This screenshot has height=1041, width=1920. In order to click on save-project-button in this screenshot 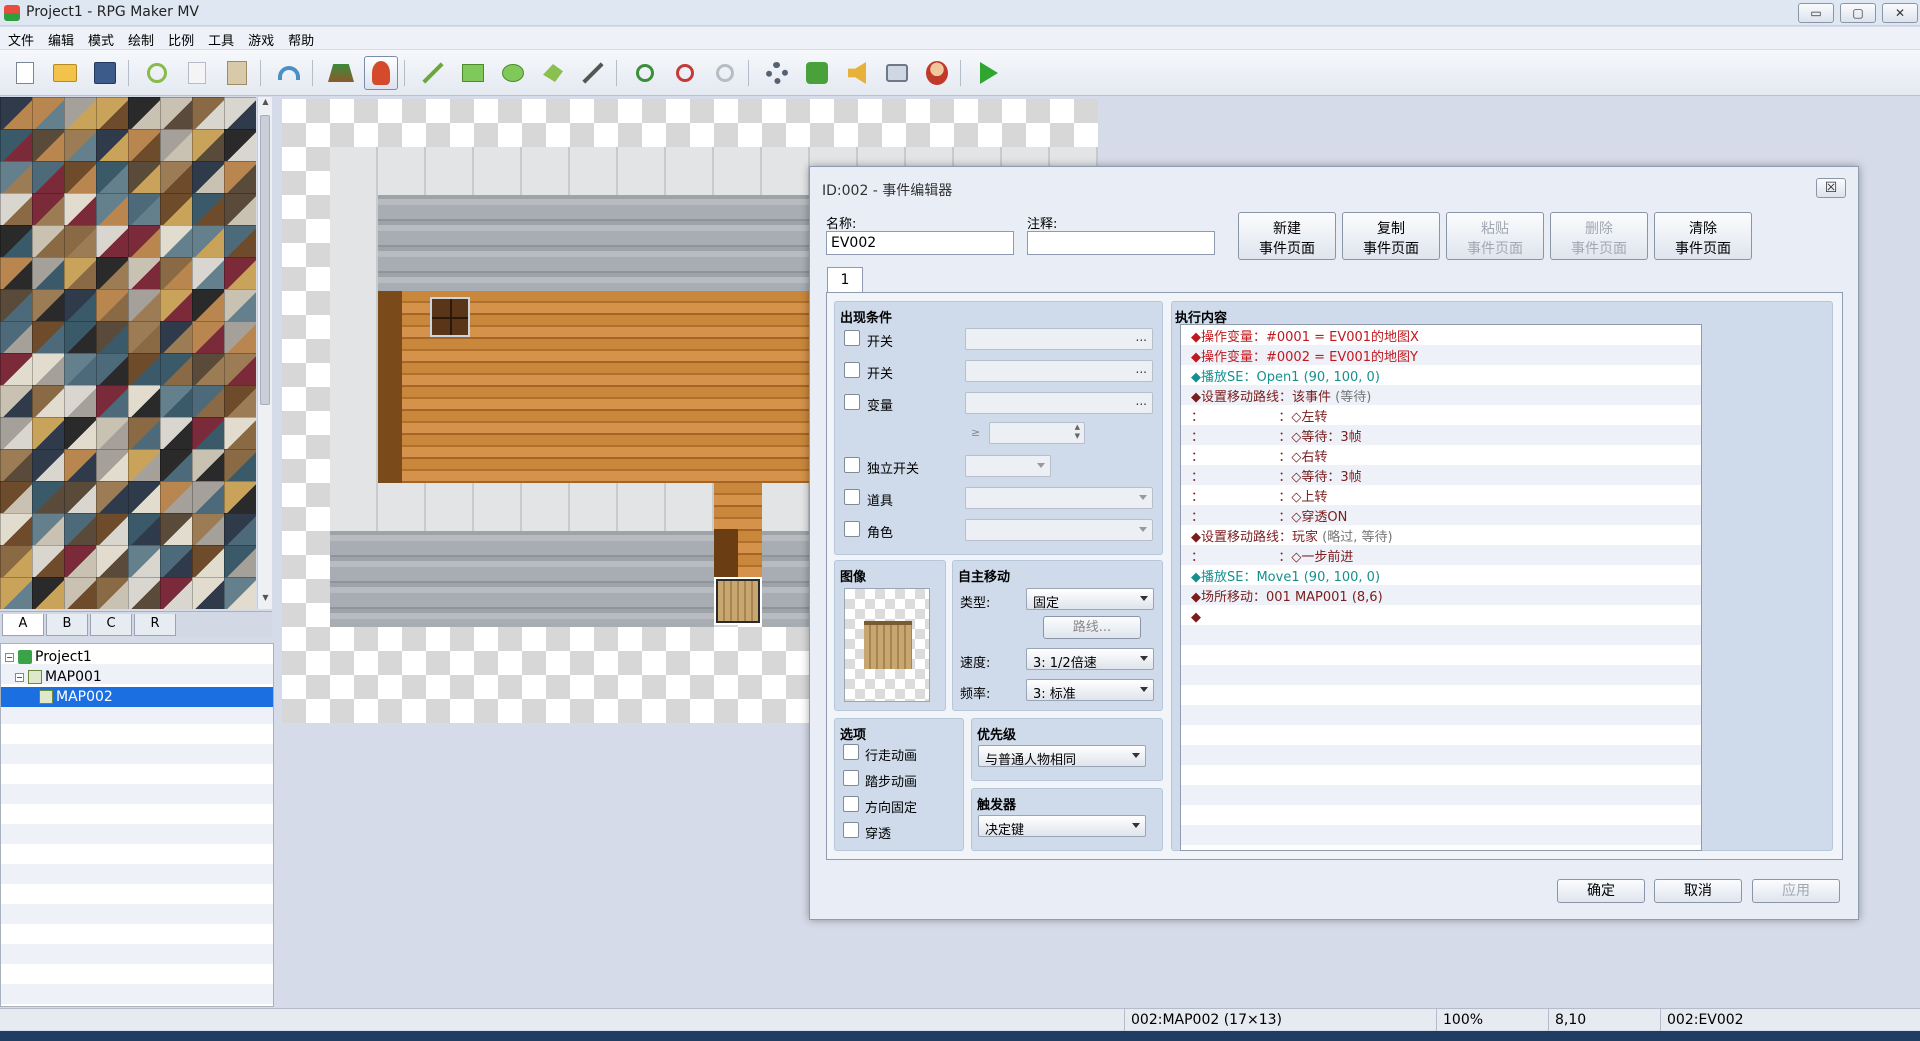, I will do `click(105, 73)`.